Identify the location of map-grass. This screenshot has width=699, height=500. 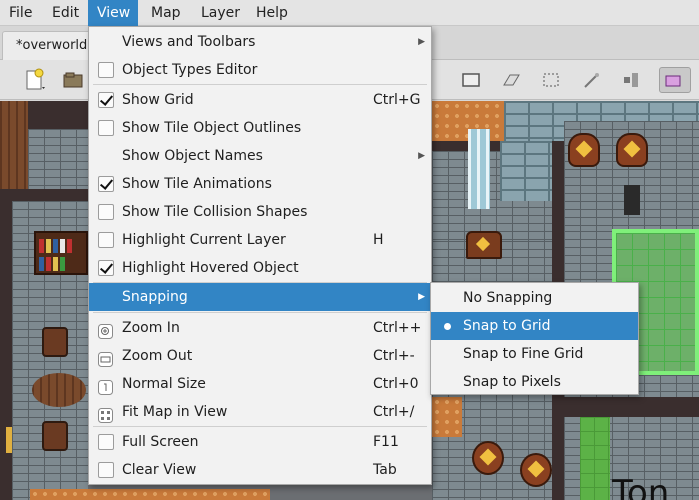
(595, 458).